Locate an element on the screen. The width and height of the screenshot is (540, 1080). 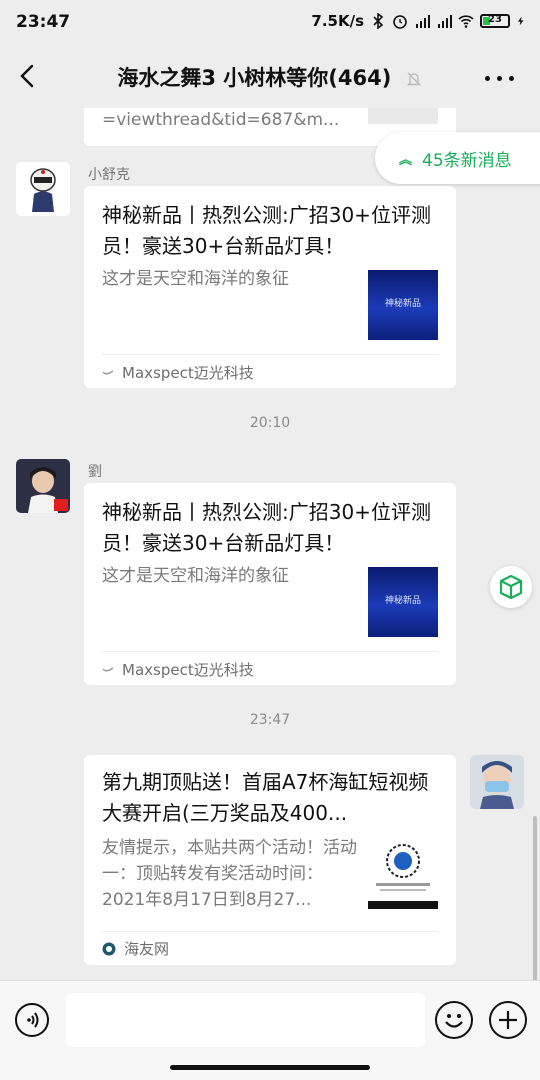
battery-level: 23 is located at coordinates (495, 19).